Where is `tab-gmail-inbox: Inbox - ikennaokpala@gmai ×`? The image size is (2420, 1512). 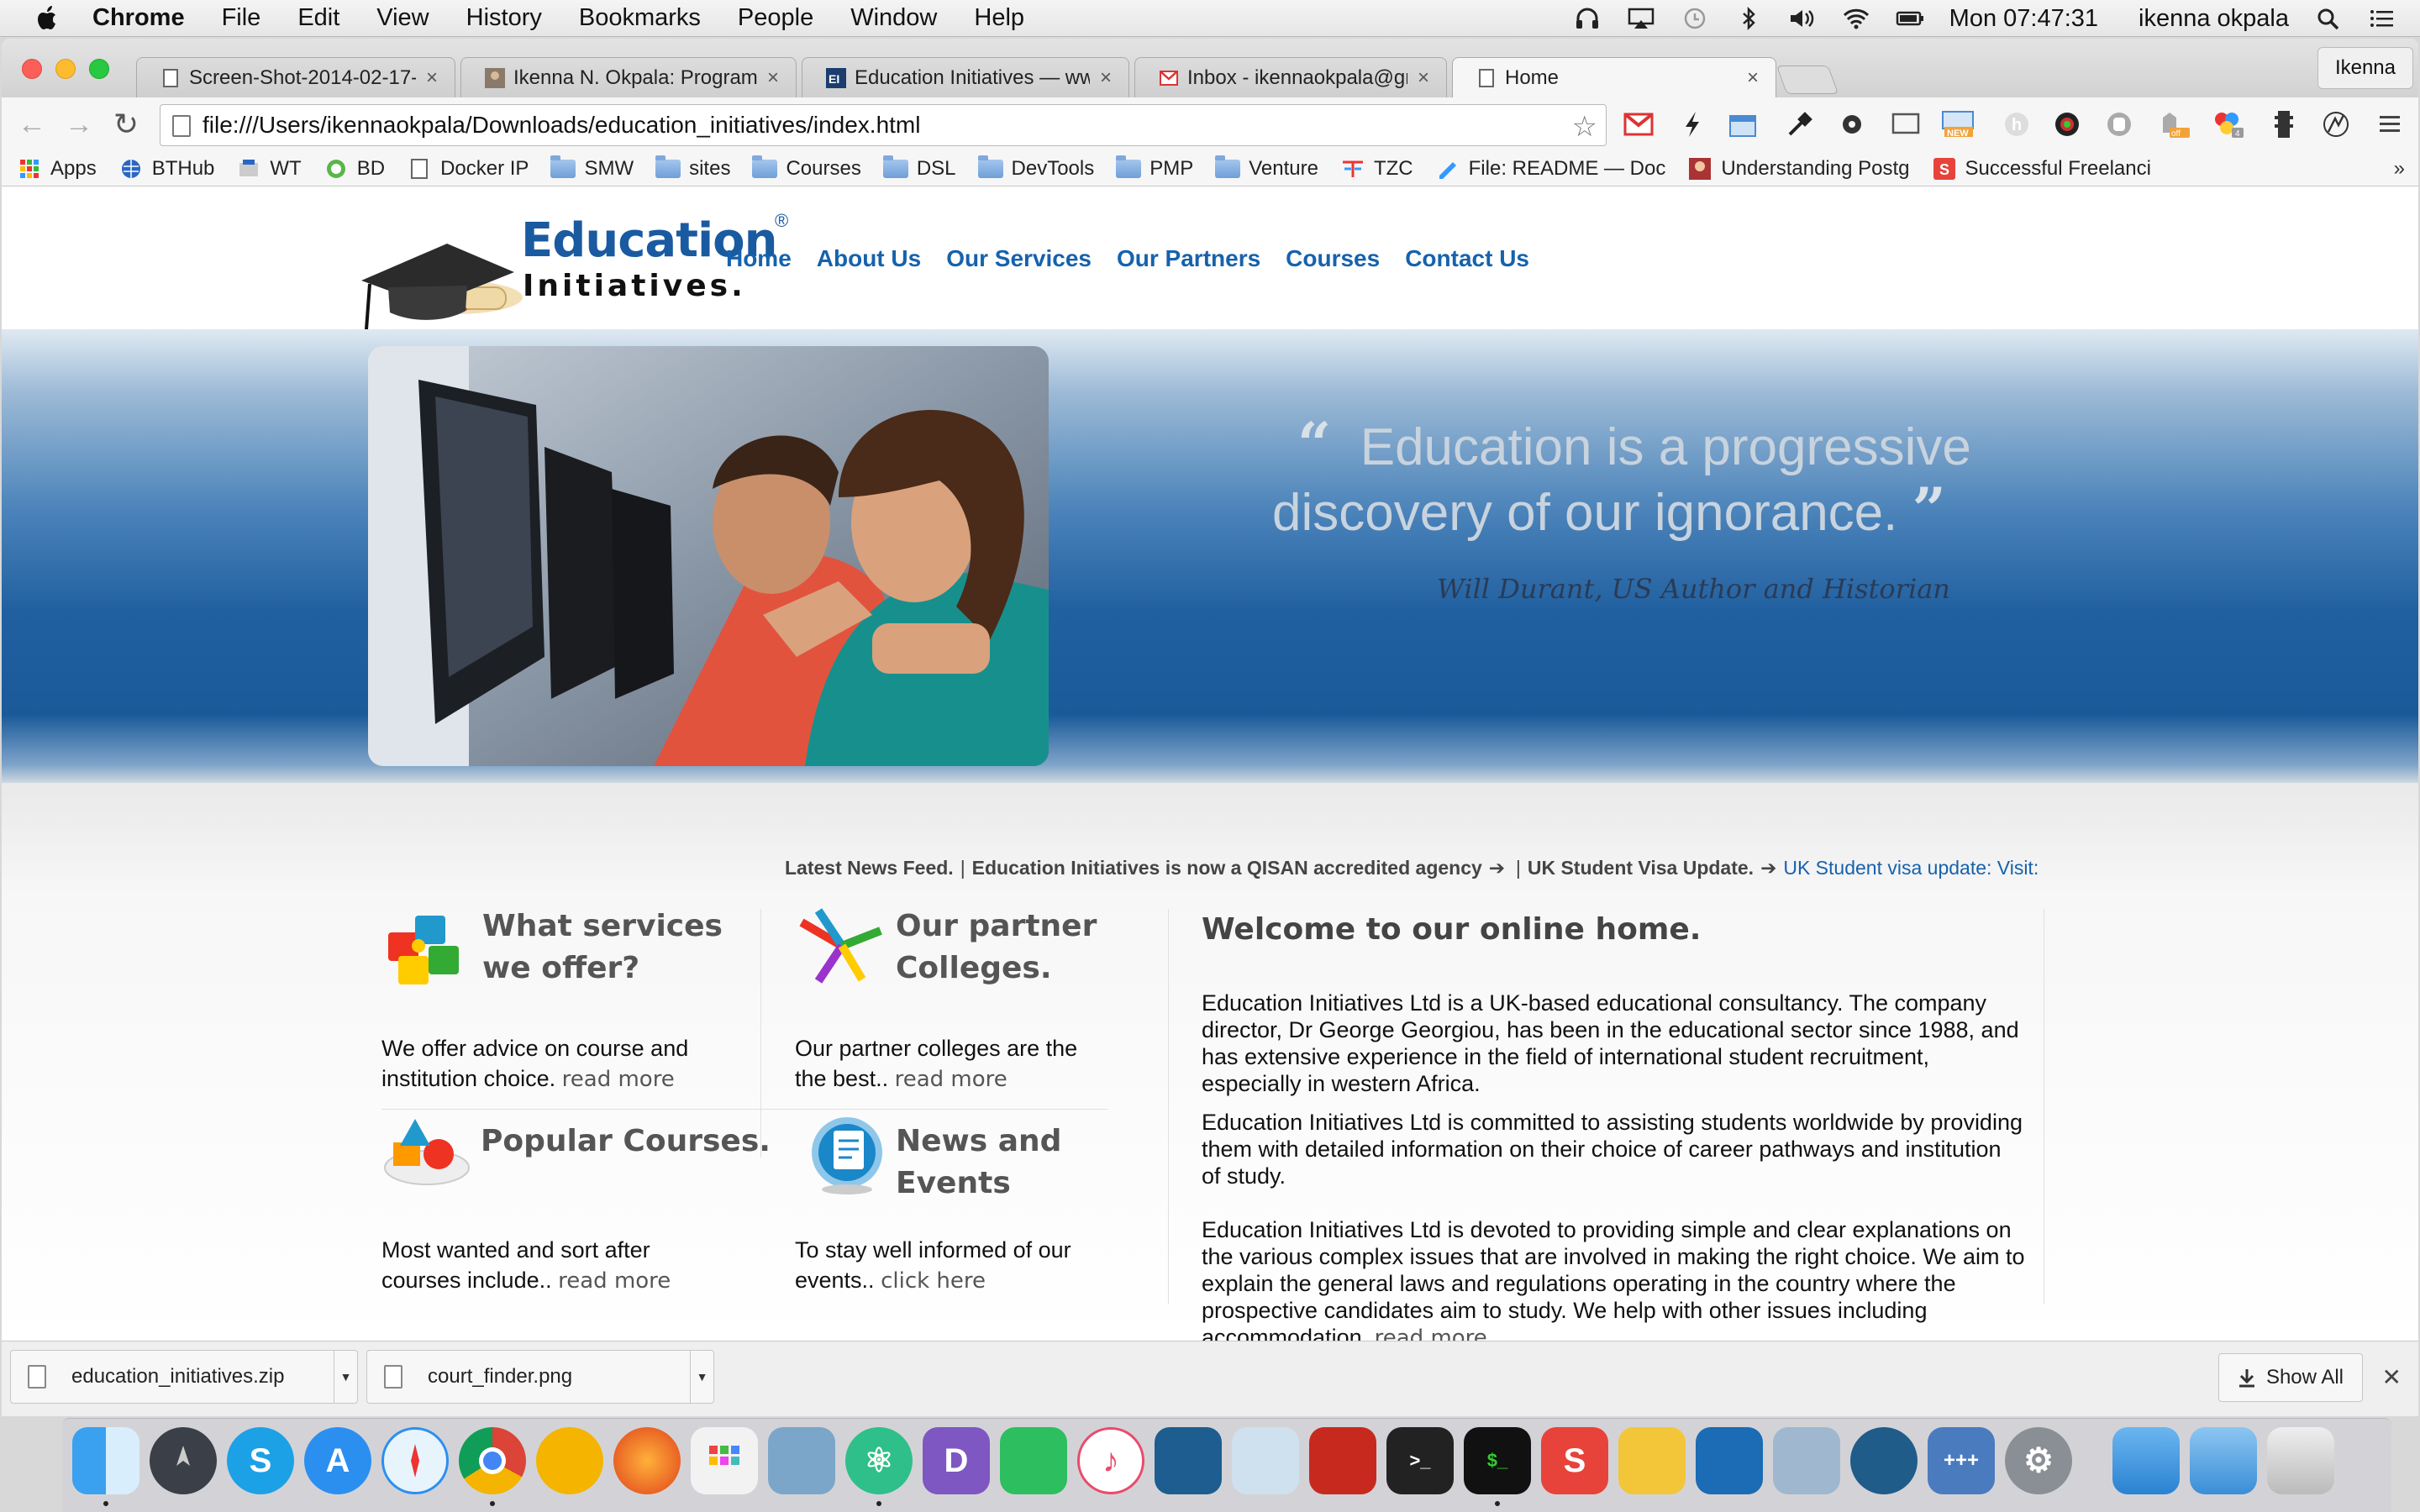
tab-gmail-inbox: Inbox - ikennaokpala@gmai × is located at coordinates (1290, 77).